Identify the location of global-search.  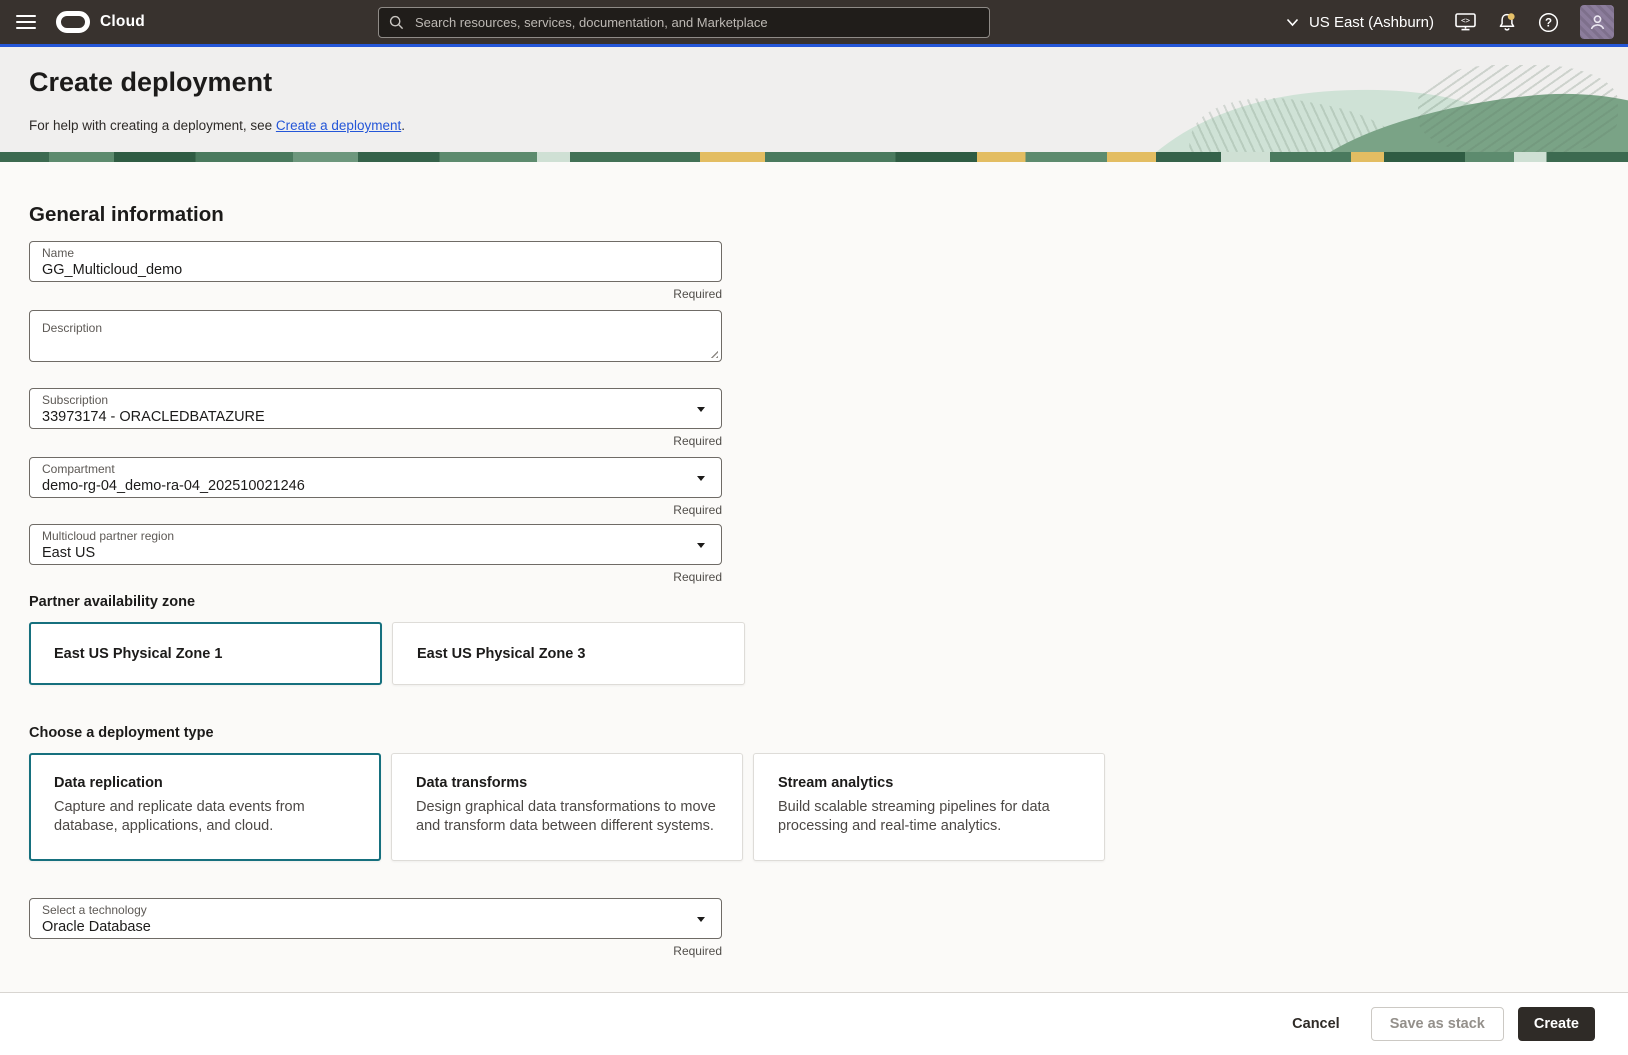
(684, 22).